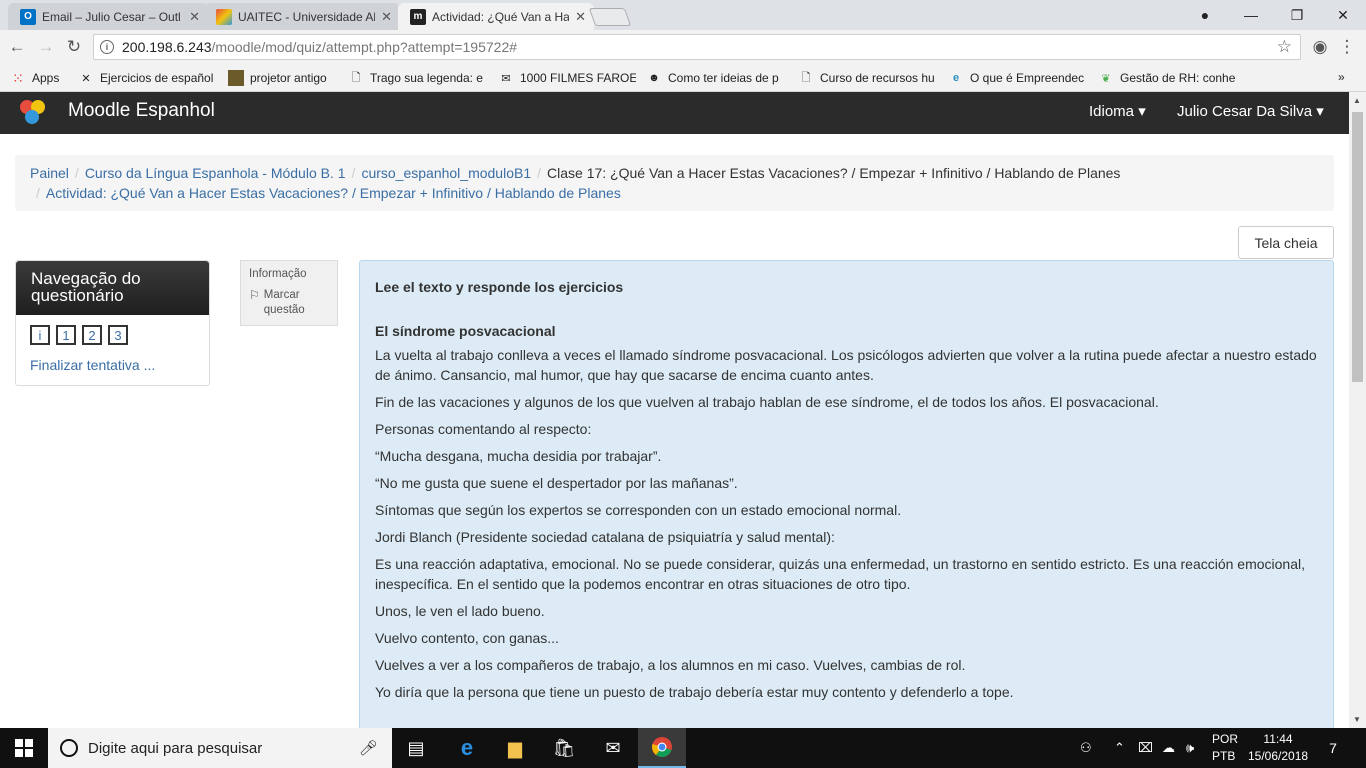 The image size is (1366, 768). I want to click on menu-dots-icon: ⋮, so click(1347, 47).